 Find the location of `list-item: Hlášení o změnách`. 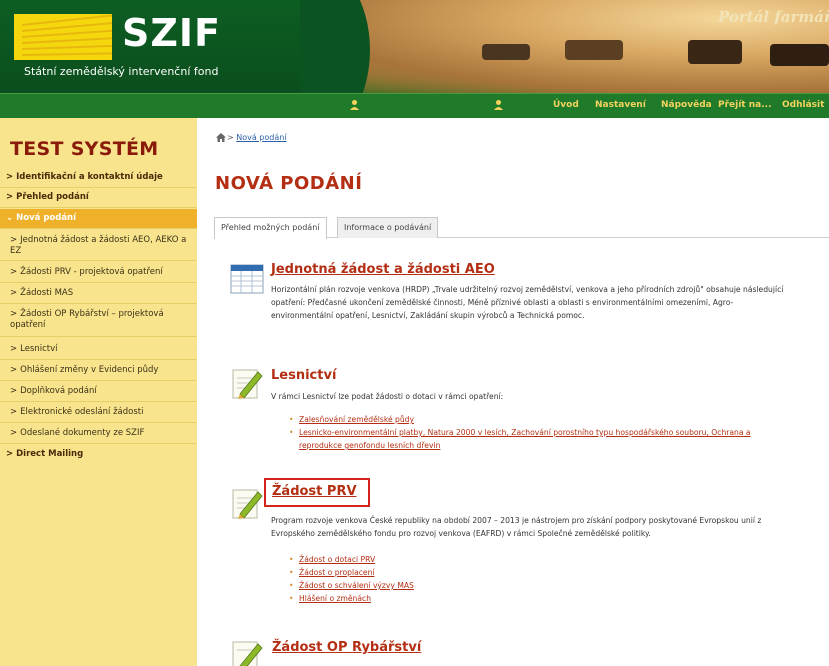

list-item: Hlášení o změnách is located at coordinates (554, 598).